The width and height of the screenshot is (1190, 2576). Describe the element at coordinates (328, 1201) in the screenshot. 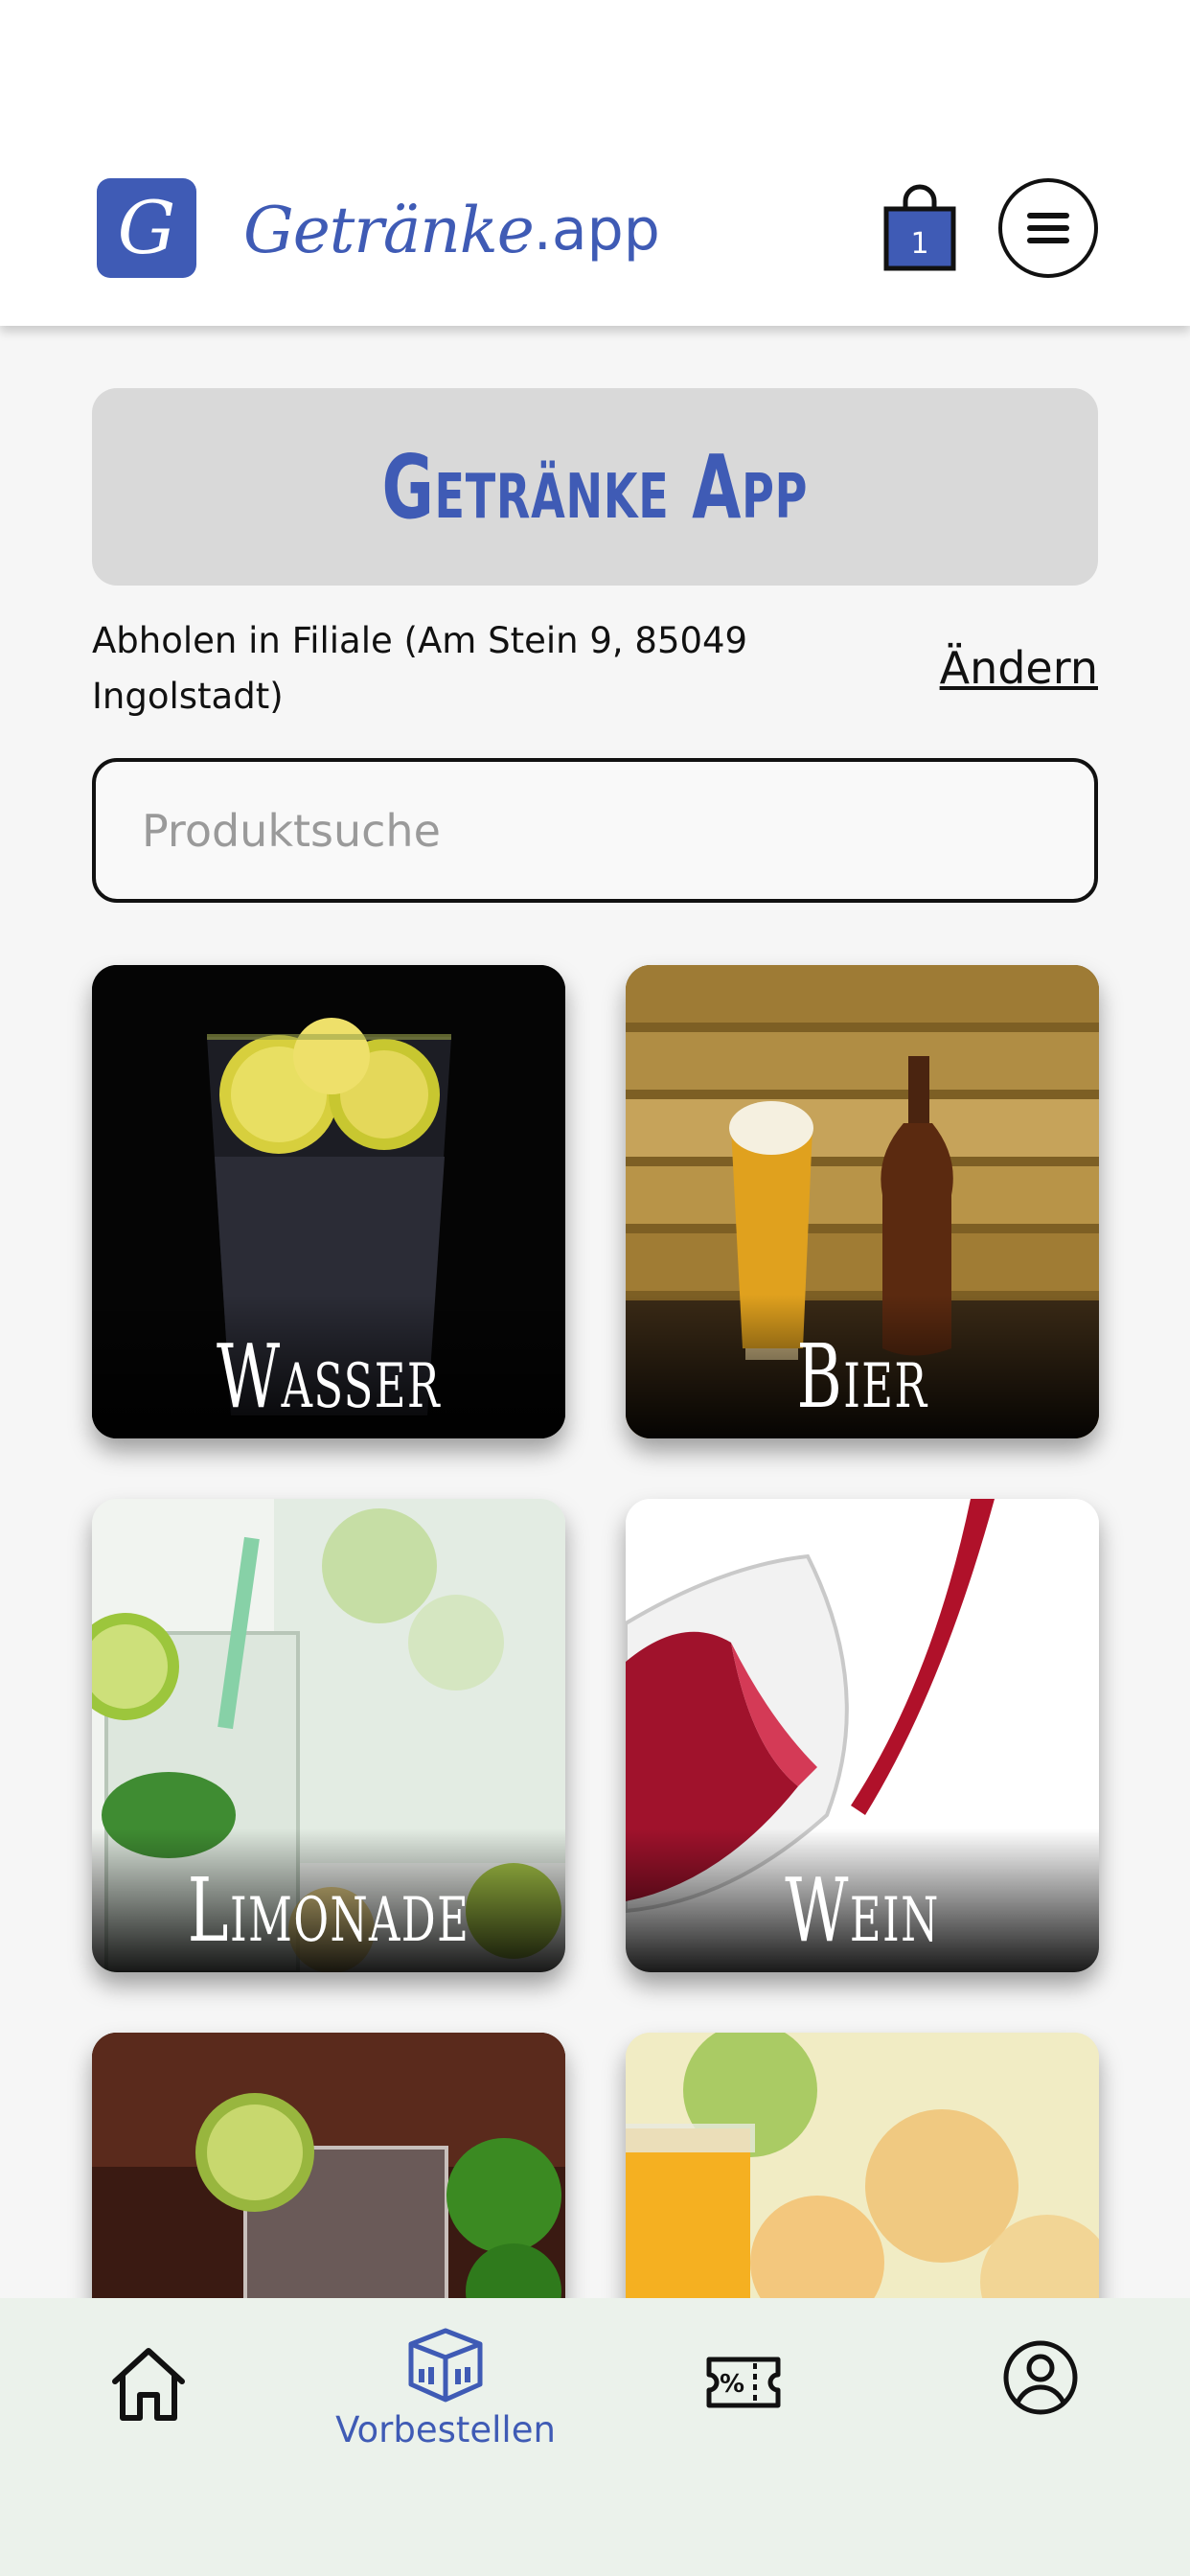

I see `category-tile-wasser: Wasser` at that location.